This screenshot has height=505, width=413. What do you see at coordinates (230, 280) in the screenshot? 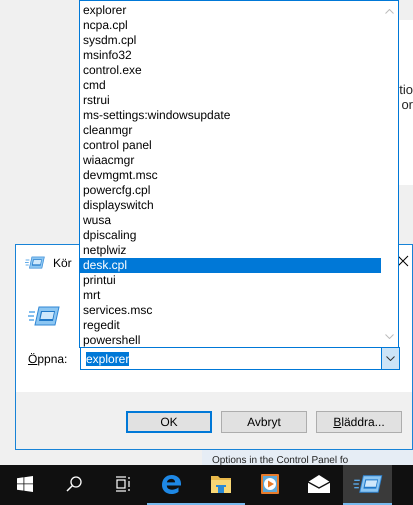
I see `dropdown-item: printui` at bounding box center [230, 280].